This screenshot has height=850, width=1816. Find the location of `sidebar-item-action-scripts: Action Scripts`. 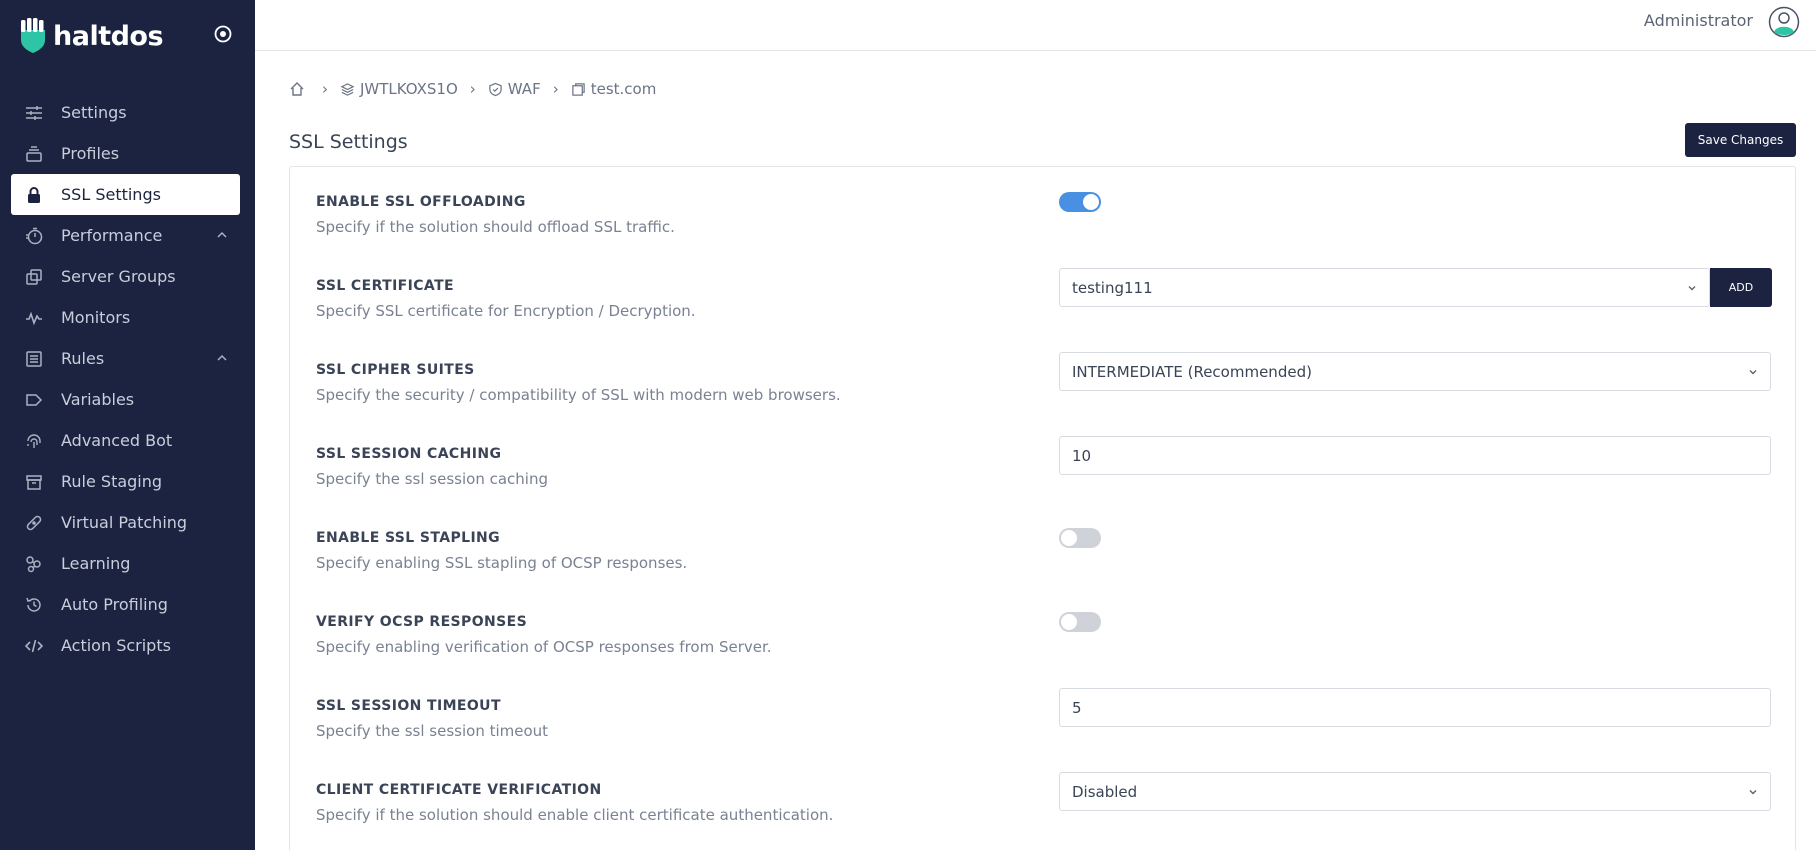

sidebar-item-action-scripts: Action Scripts is located at coordinates (125, 645).